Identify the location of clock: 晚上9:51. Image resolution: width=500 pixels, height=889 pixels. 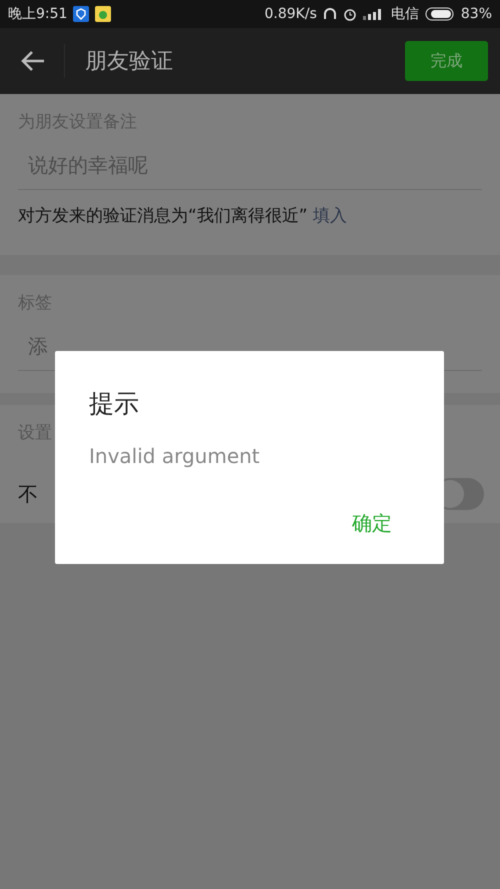
(38, 14).